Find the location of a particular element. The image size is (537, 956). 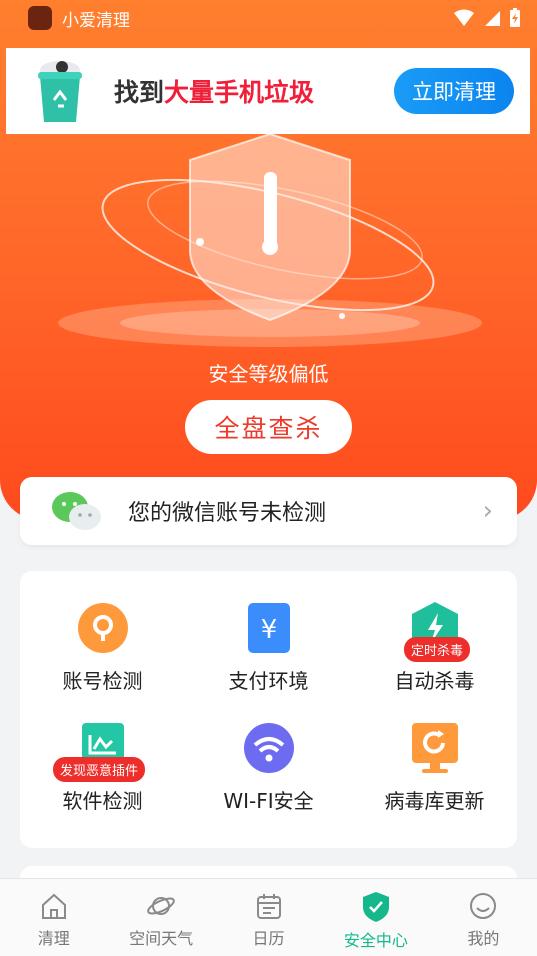

ad-headline-prefix: 找到 is located at coordinates (139, 92).